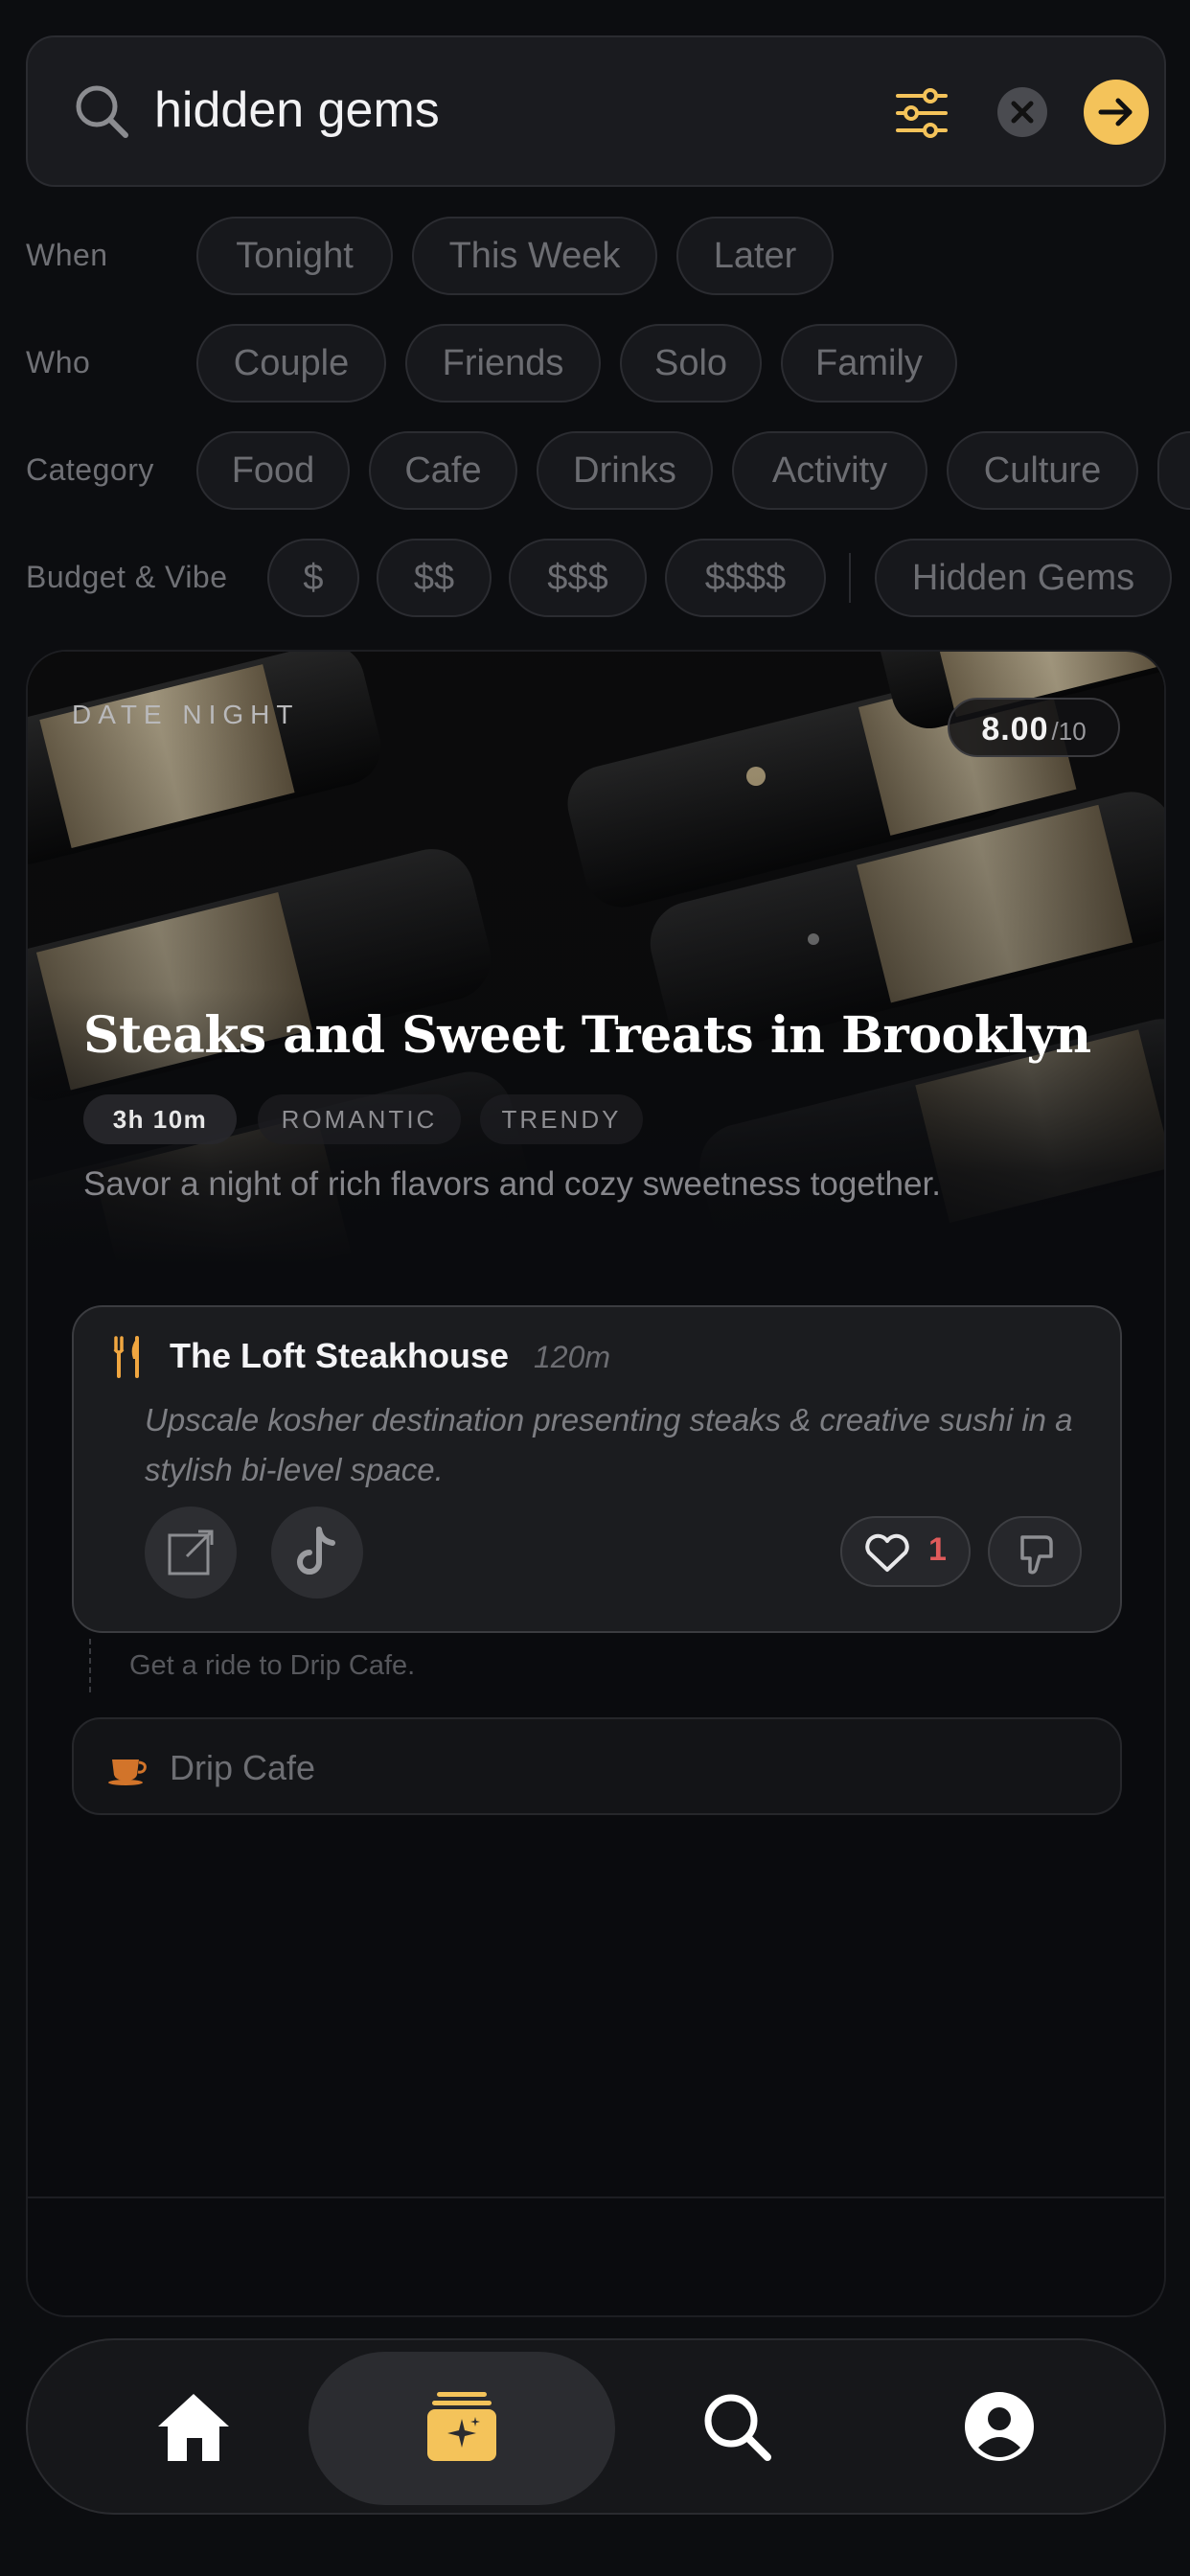  What do you see at coordinates (746, 578) in the screenshot?
I see `chip-budget-4: $$$$` at bounding box center [746, 578].